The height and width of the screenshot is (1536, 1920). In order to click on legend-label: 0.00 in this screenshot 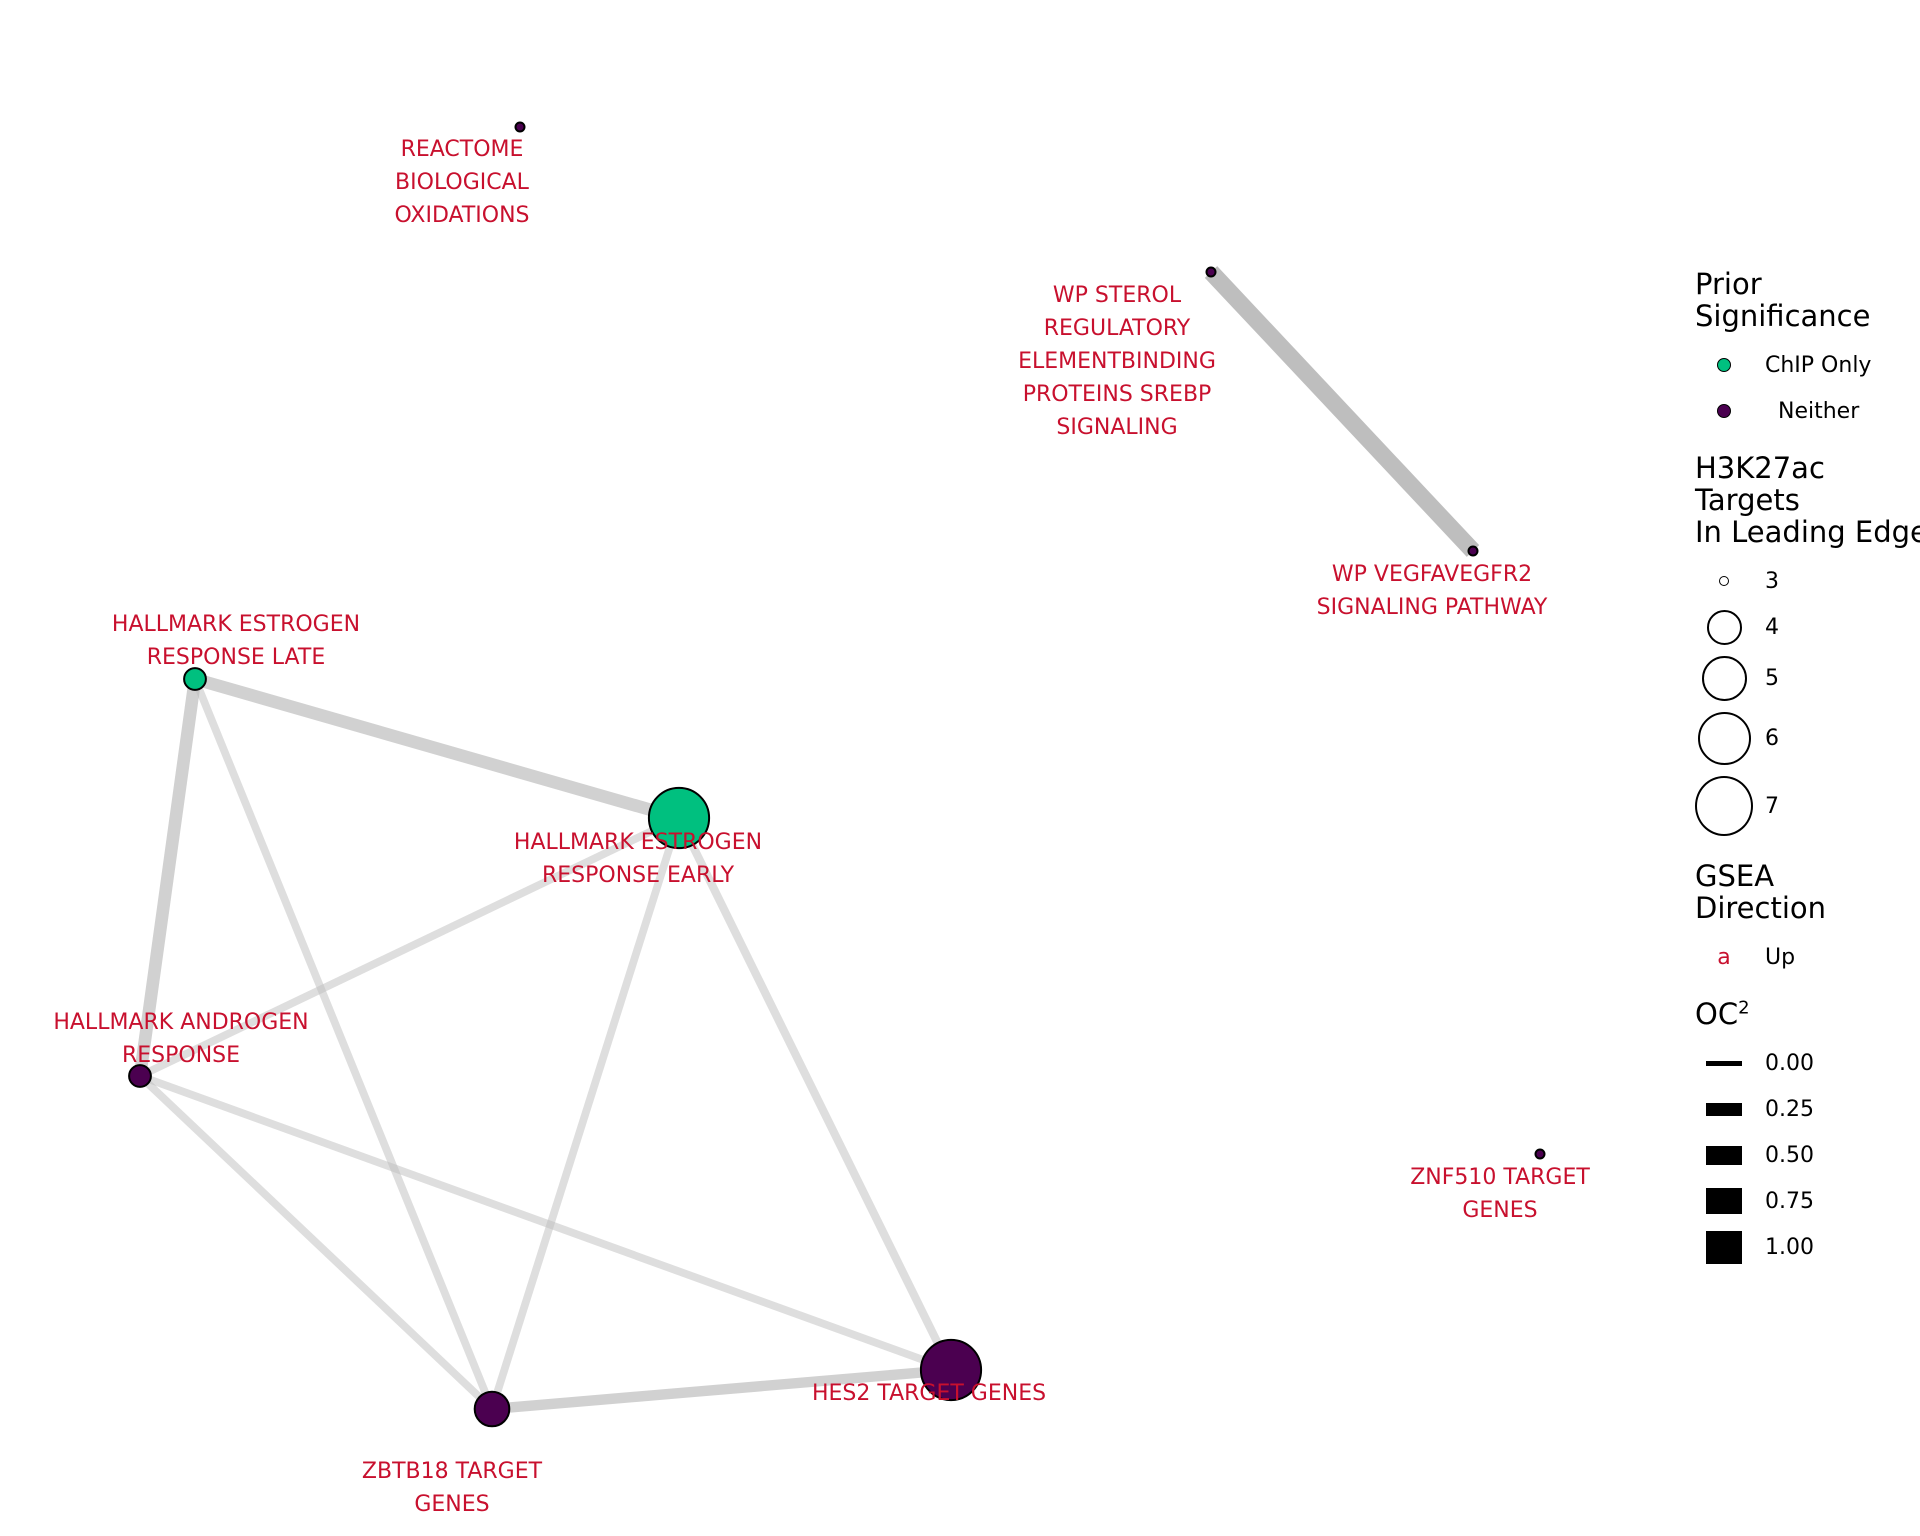, I will do `click(1789, 1063)`.